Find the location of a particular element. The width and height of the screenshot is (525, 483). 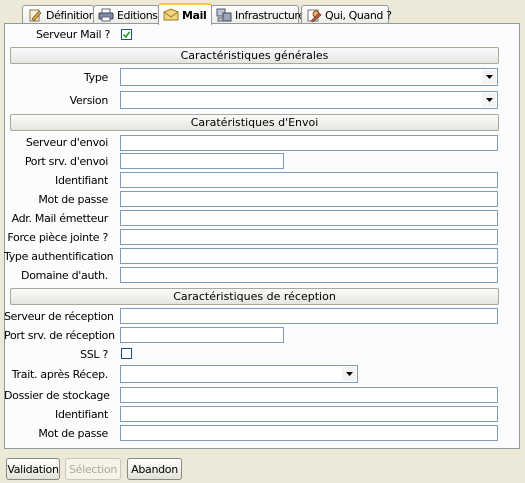

section-header-envoi: Caratéristiques d'Envoi is located at coordinates (254, 122).